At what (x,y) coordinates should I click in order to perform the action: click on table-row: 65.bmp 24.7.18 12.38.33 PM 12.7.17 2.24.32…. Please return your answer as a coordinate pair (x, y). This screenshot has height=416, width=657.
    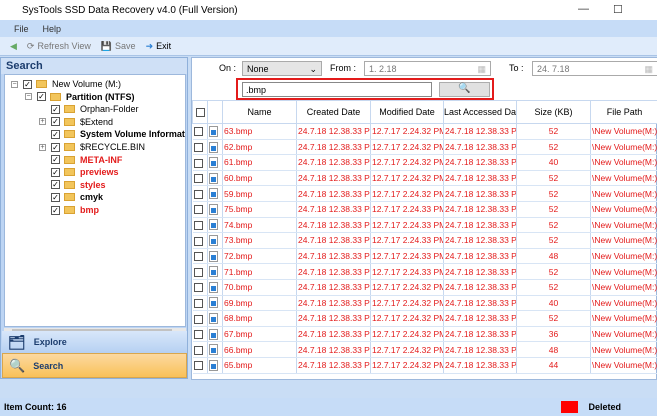
    Looking at the image, I should click on (424, 365).